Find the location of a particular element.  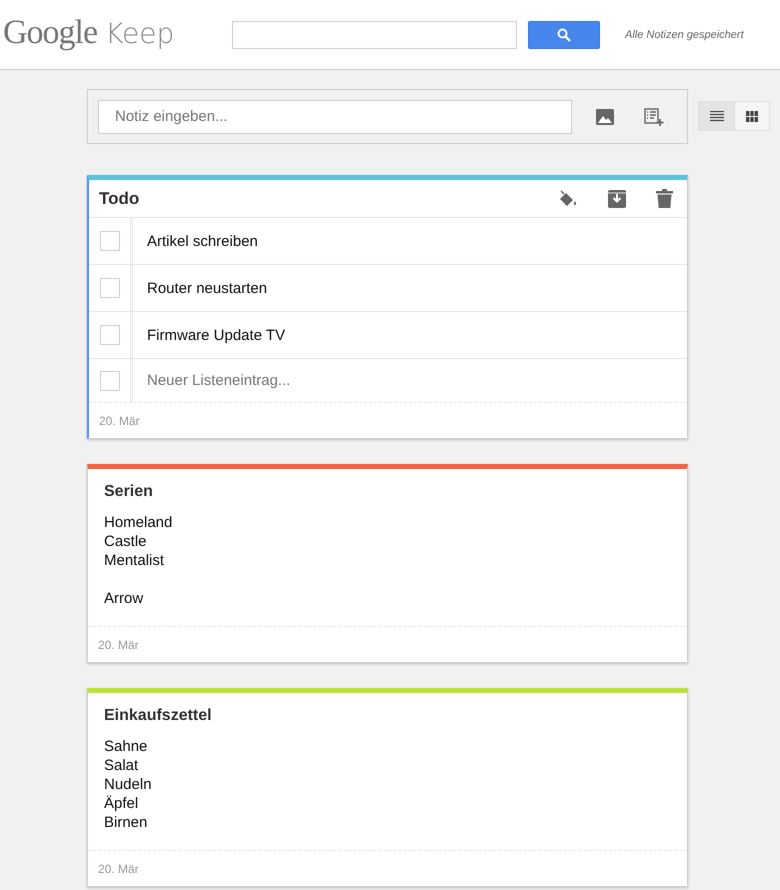

note-text-line: Castle is located at coordinates (126, 541).